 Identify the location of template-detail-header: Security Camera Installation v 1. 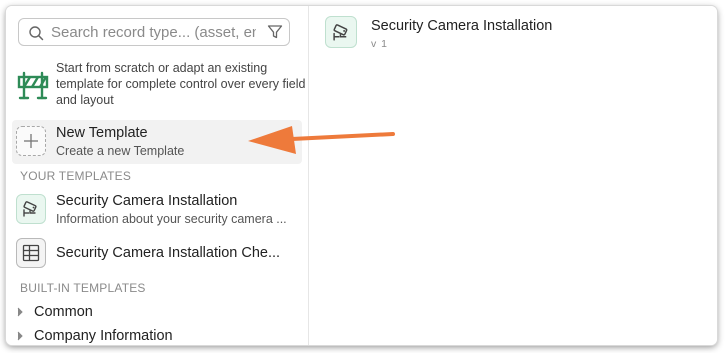
(515, 36).